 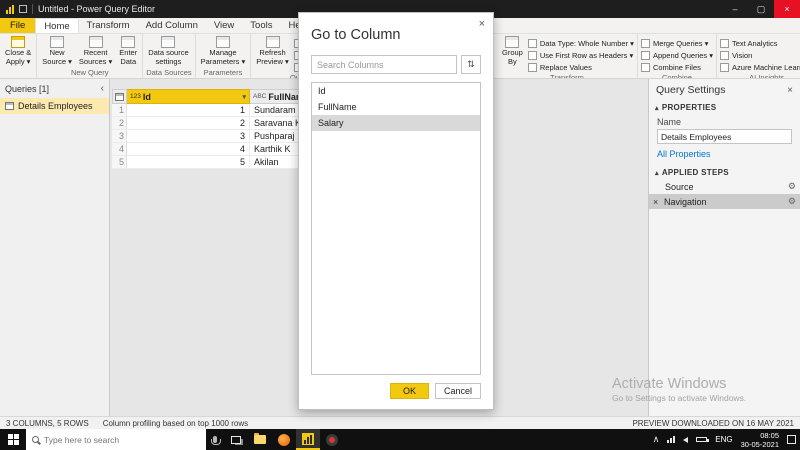 What do you see at coordinates (188, 136) in the screenshot?
I see `cell-id: 3` at bounding box center [188, 136].